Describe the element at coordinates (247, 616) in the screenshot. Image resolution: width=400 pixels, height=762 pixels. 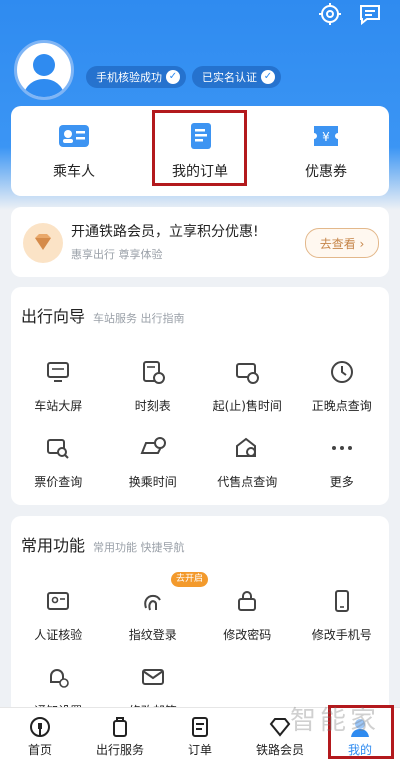
I see `grid-item-change-password: 修改密码` at that location.